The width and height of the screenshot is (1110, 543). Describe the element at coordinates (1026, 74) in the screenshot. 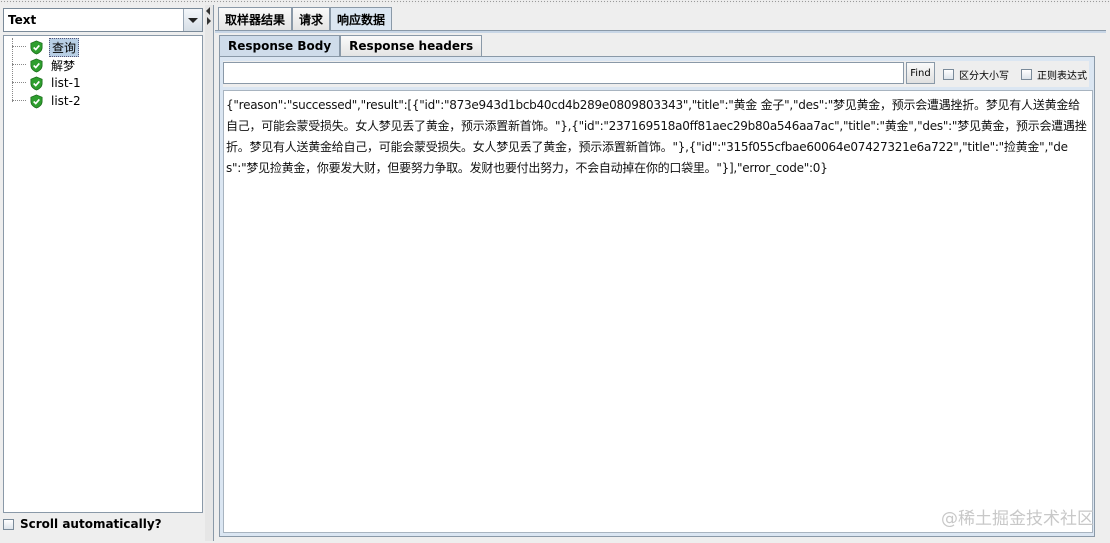

I see `regex-checkbox` at that location.